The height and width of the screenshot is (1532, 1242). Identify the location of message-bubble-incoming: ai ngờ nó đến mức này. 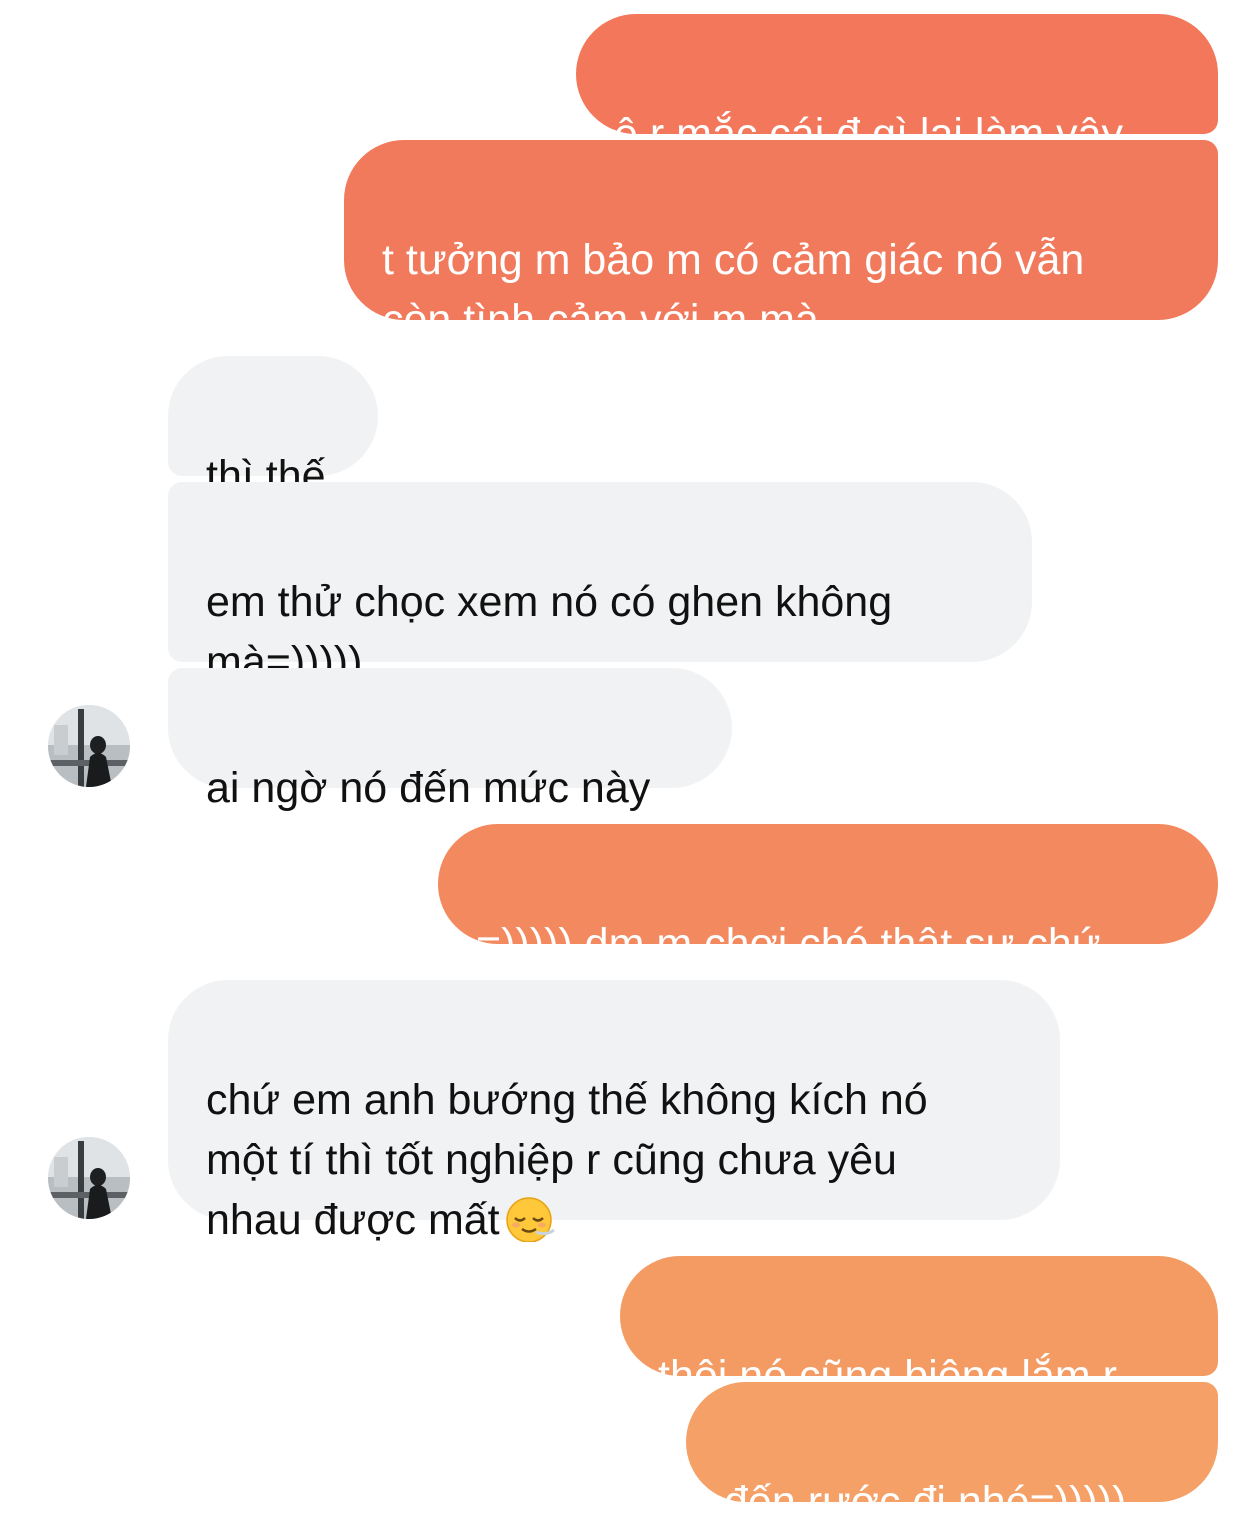
(450, 740).